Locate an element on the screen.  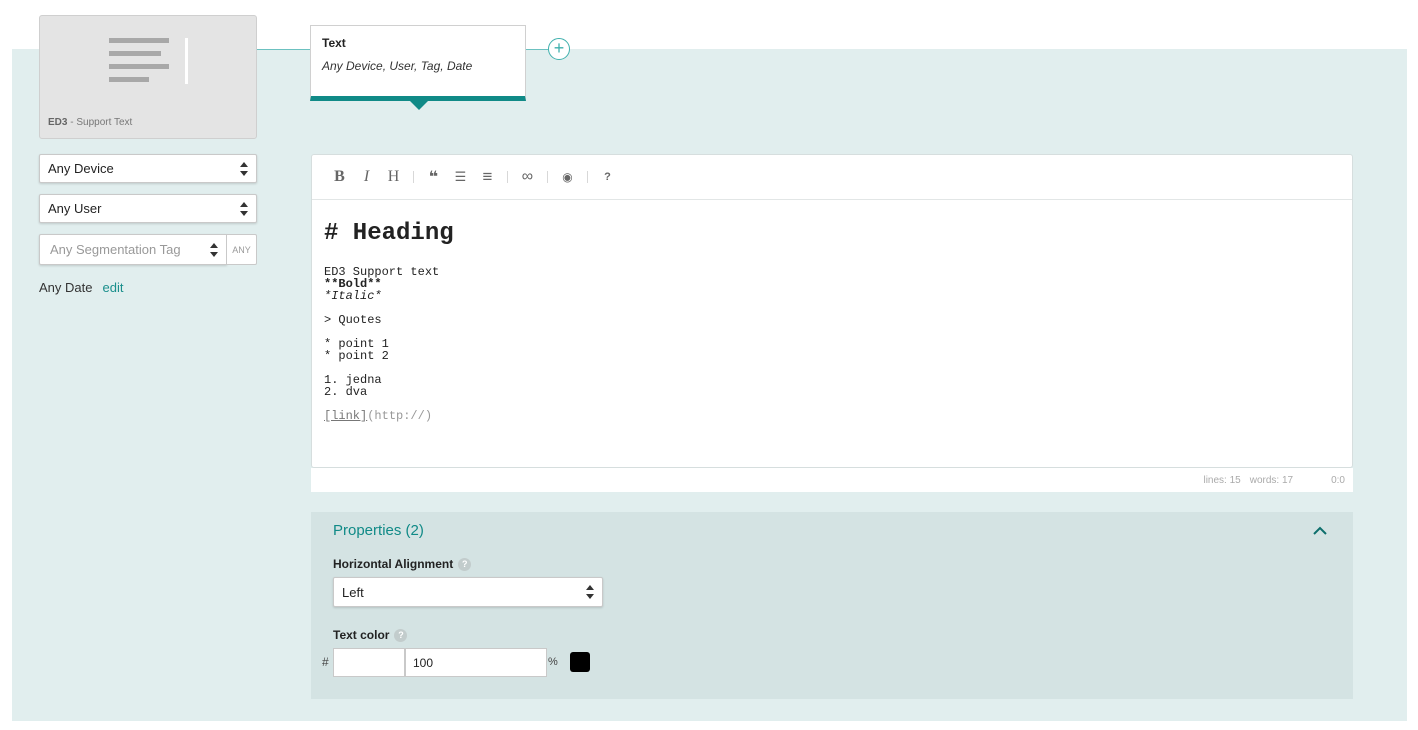
italic-line: *Italic* is located at coordinates (353, 296).